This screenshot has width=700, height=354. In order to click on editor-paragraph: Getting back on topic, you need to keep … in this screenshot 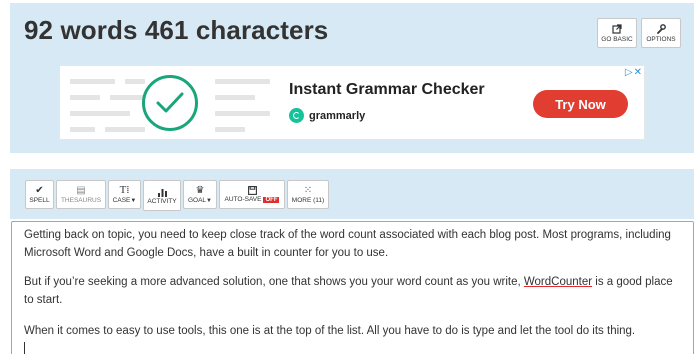, I will do `click(347, 244)`.